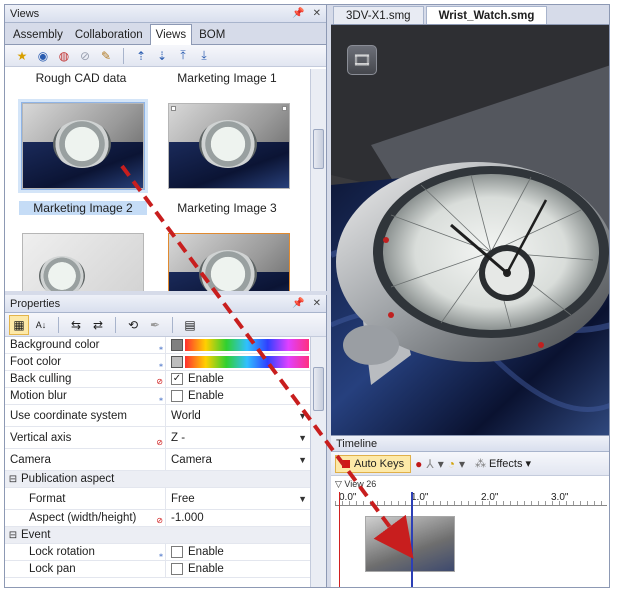  I want to click on paint-brush-icon: ✎, so click(106, 56).